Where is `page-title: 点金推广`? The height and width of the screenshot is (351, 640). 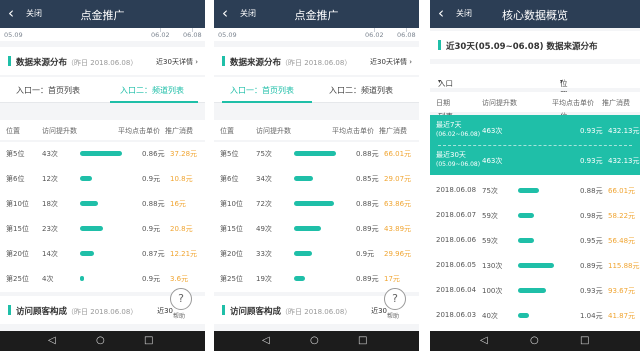 page-title: 点金推广 is located at coordinates (102, 15).